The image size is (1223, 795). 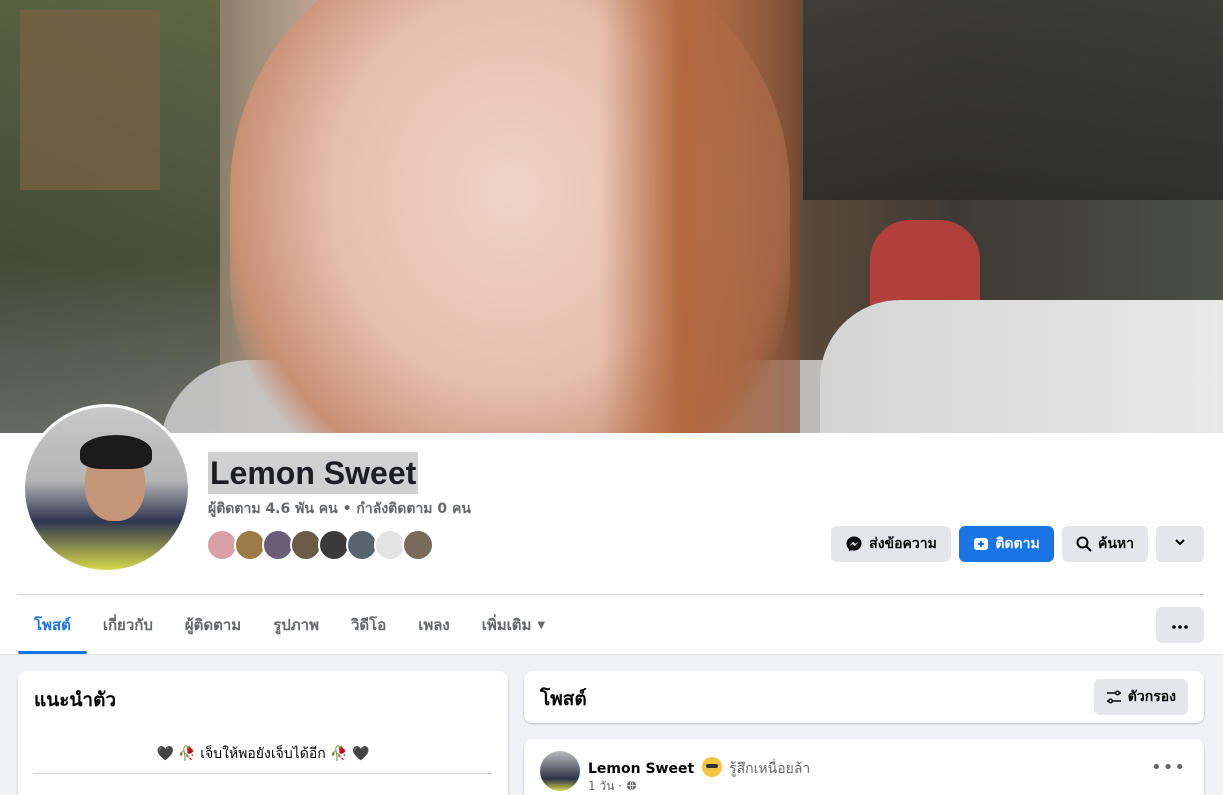 I want to click on search-icon, so click(x=1084, y=544).